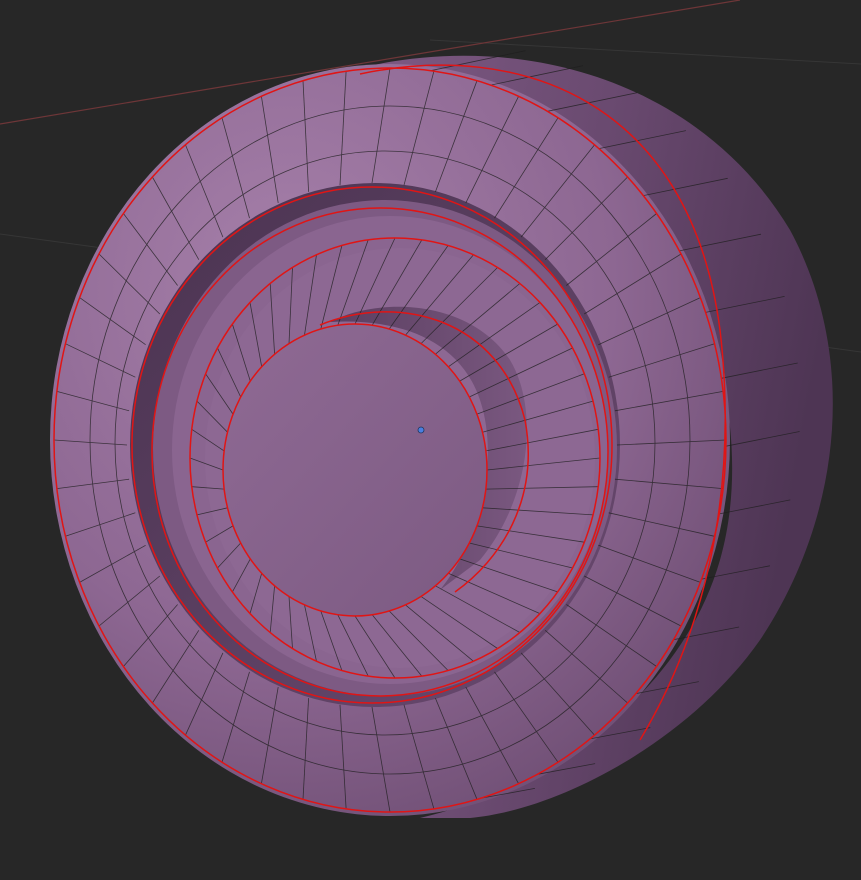  I want to click on hub-front-face, so click(355, 470).